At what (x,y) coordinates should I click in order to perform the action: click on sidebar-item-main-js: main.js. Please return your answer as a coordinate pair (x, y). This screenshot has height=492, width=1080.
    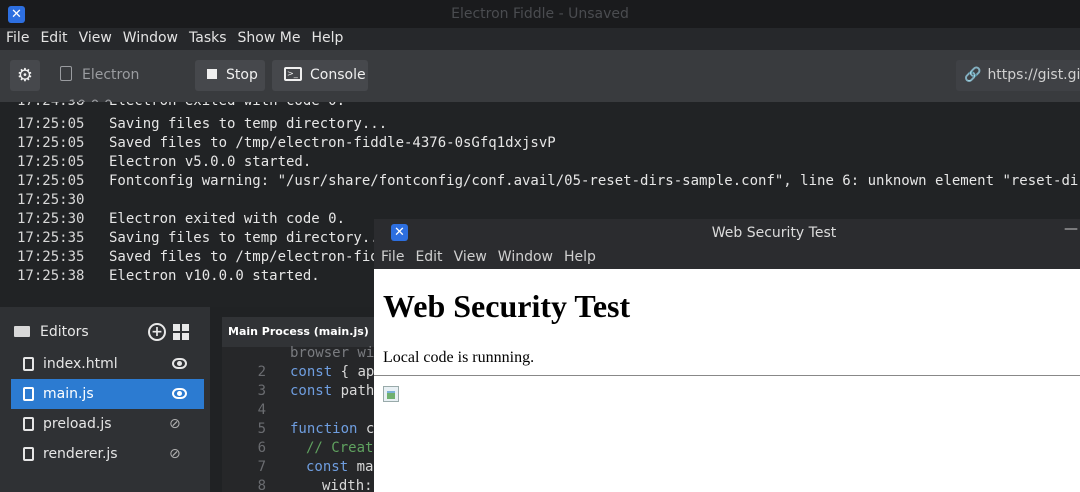
    Looking at the image, I should click on (107, 394).